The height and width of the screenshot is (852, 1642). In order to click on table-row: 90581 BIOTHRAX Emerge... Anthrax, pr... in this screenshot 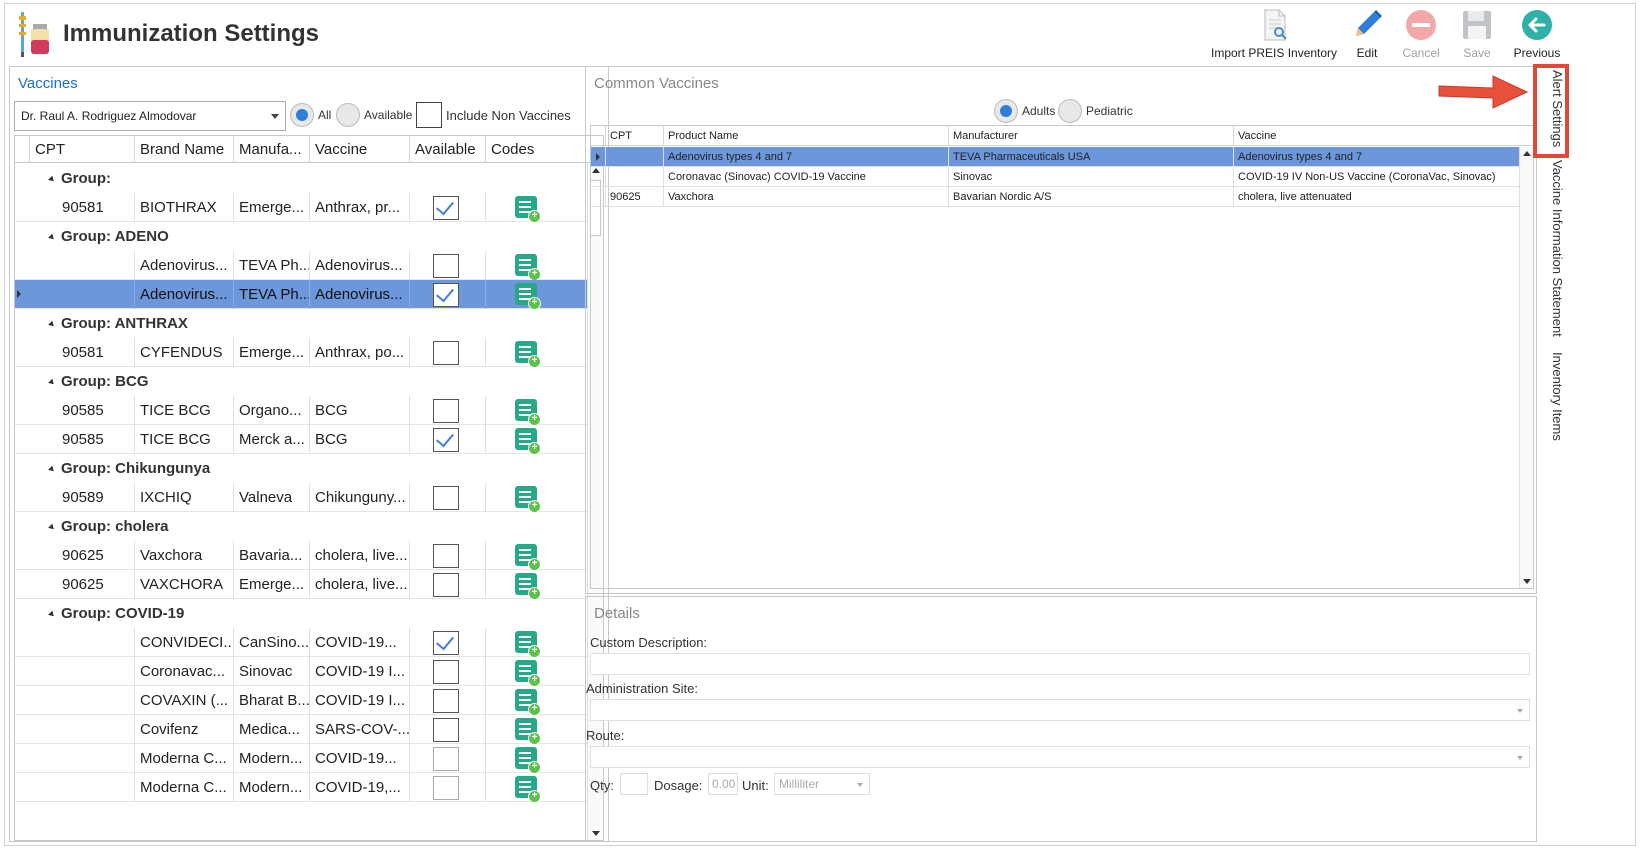, I will do `click(301, 208)`.